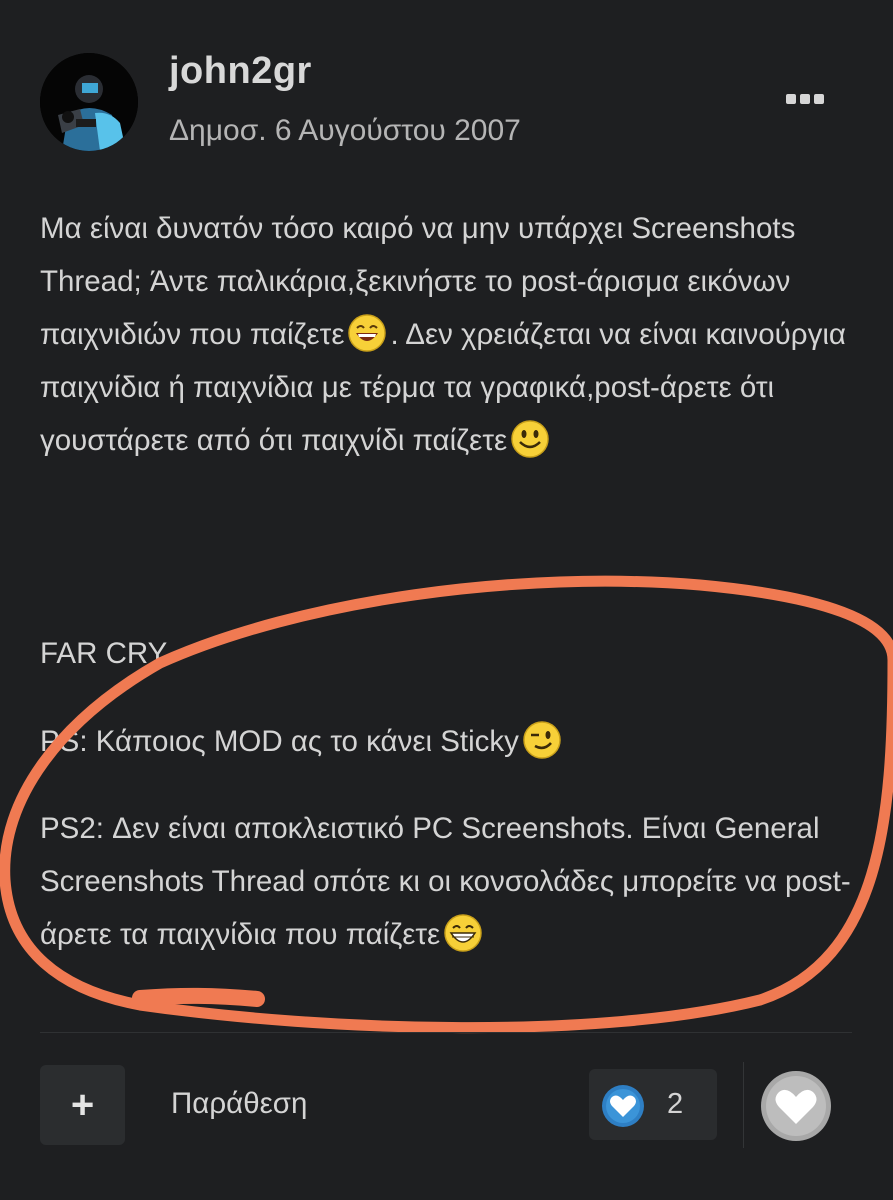 The height and width of the screenshot is (1200, 893). I want to click on action-separator, so click(743, 1105).